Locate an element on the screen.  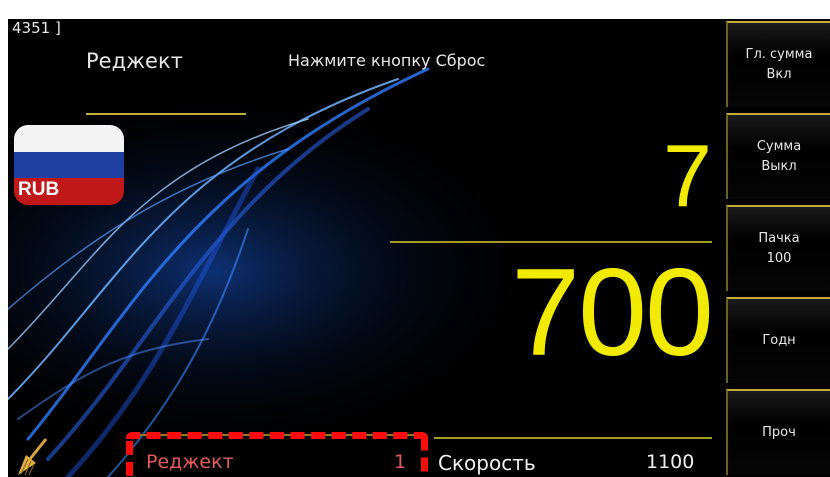
mode-title: Реджект is located at coordinates (134, 61).